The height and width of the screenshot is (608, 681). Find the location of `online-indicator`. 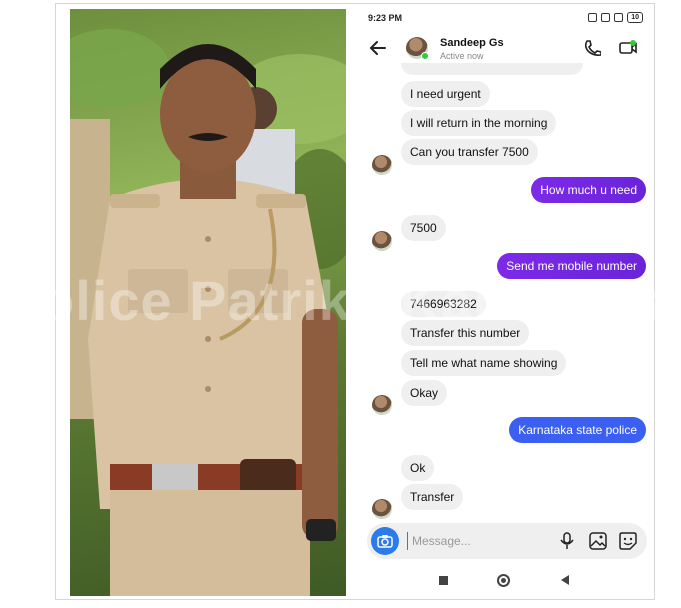

online-indicator is located at coordinates (425, 56).